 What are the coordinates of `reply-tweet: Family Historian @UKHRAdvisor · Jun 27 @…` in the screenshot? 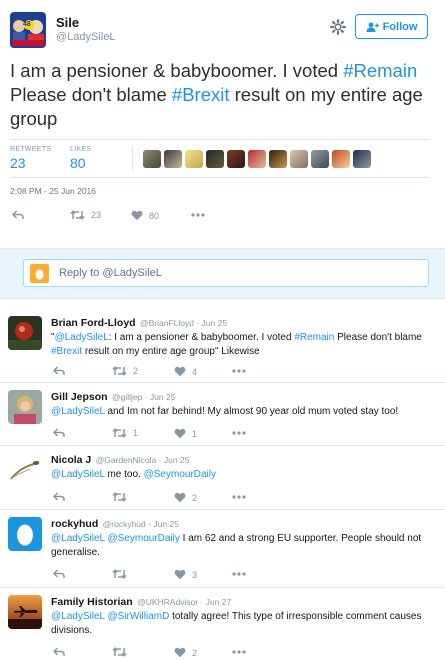 It's located at (222, 625).